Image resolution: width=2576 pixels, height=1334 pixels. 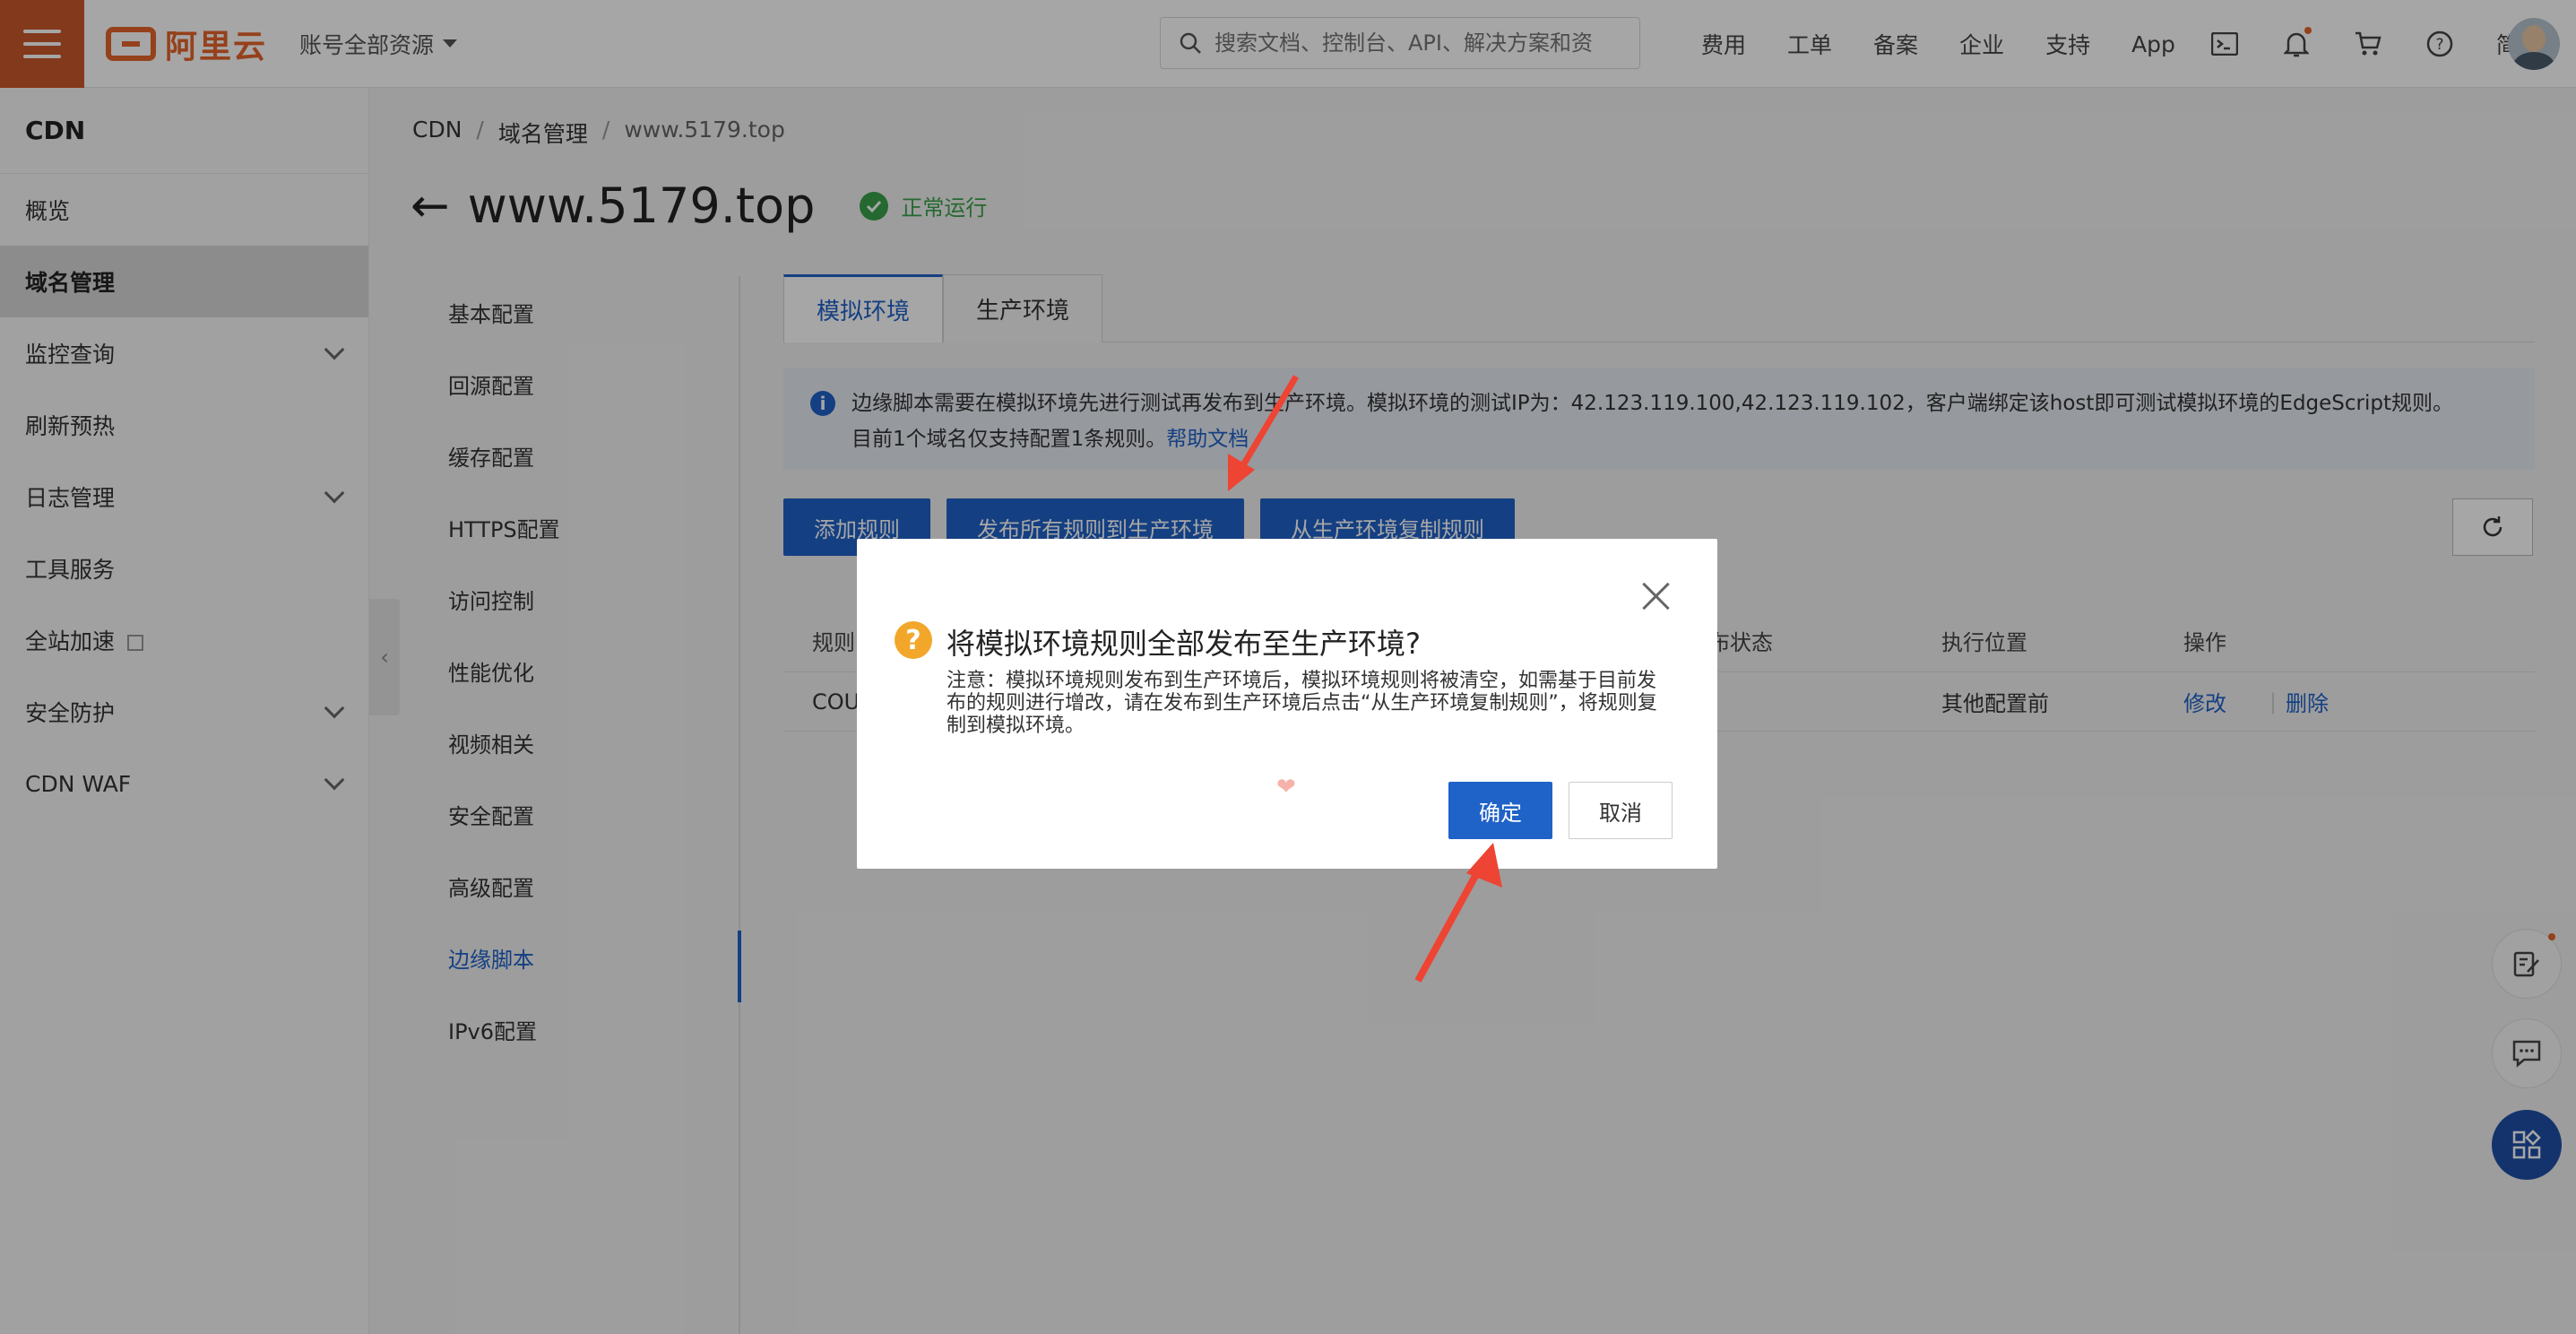 What do you see at coordinates (1286, 787) in the screenshot?
I see `heart-icon: ❤` at bounding box center [1286, 787].